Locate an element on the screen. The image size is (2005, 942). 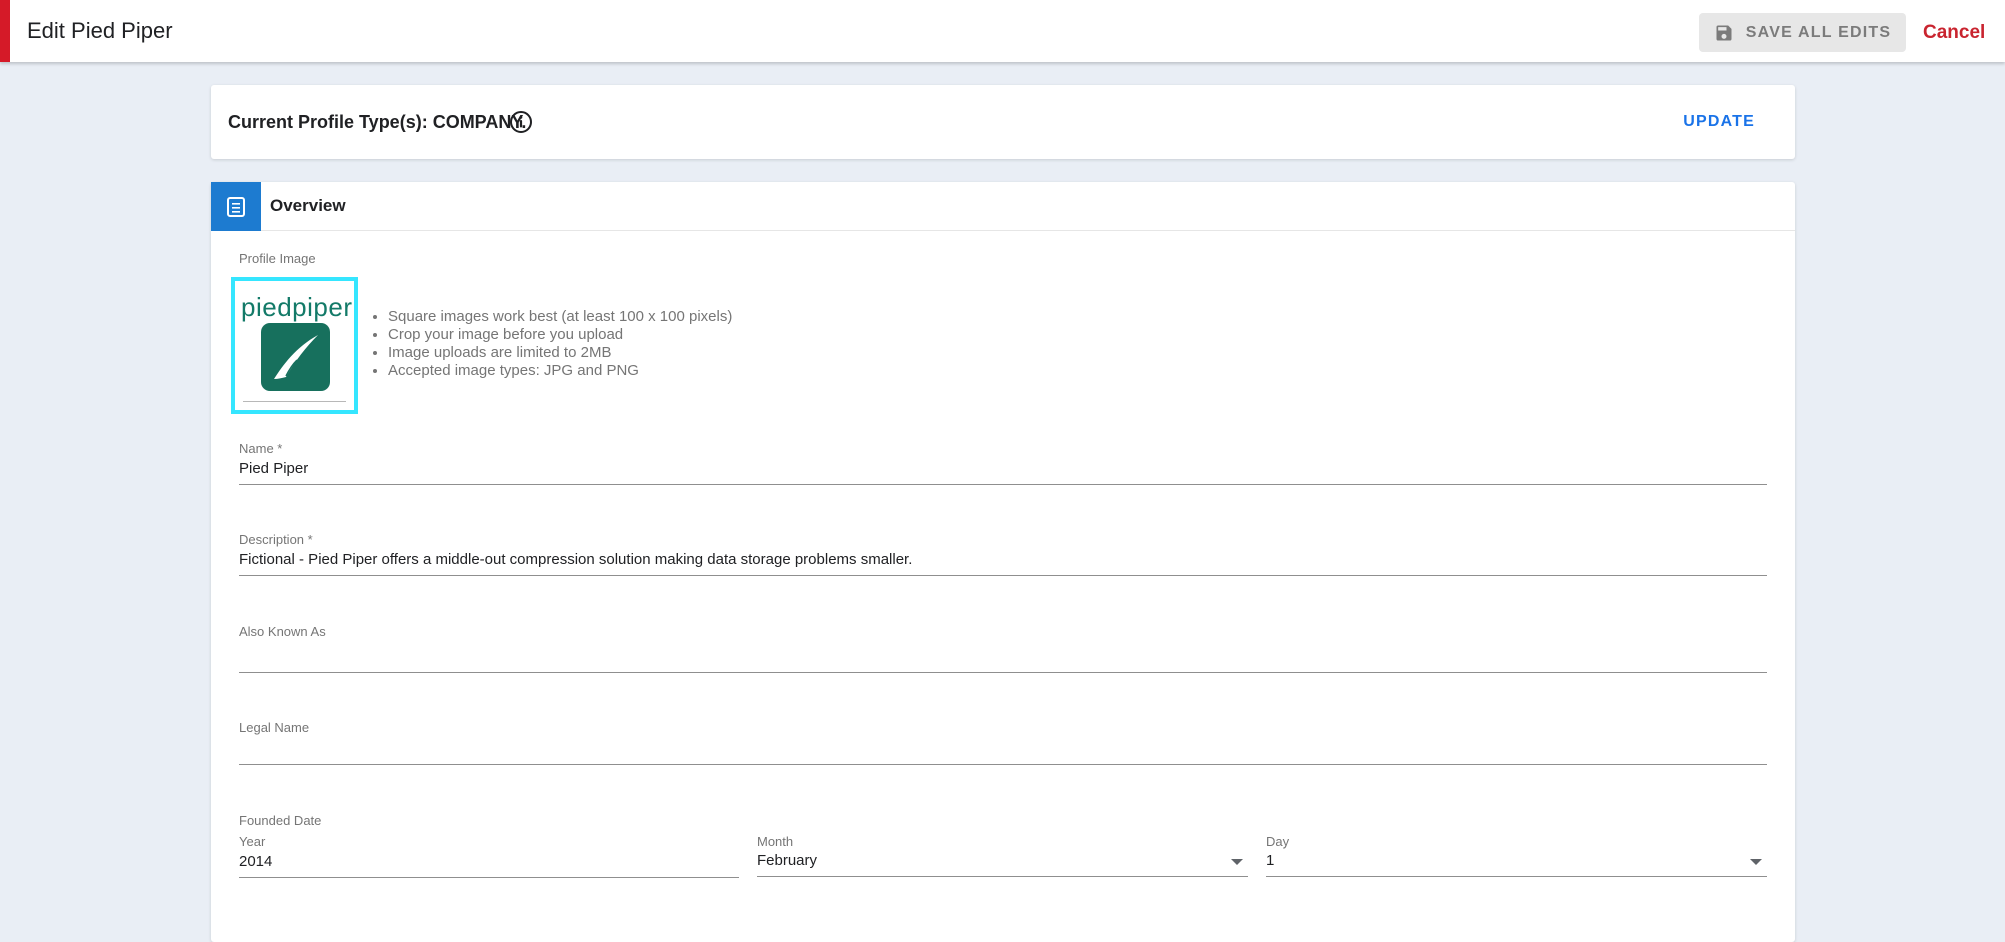
year-input: 2014 is located at coordinates (255, 861).